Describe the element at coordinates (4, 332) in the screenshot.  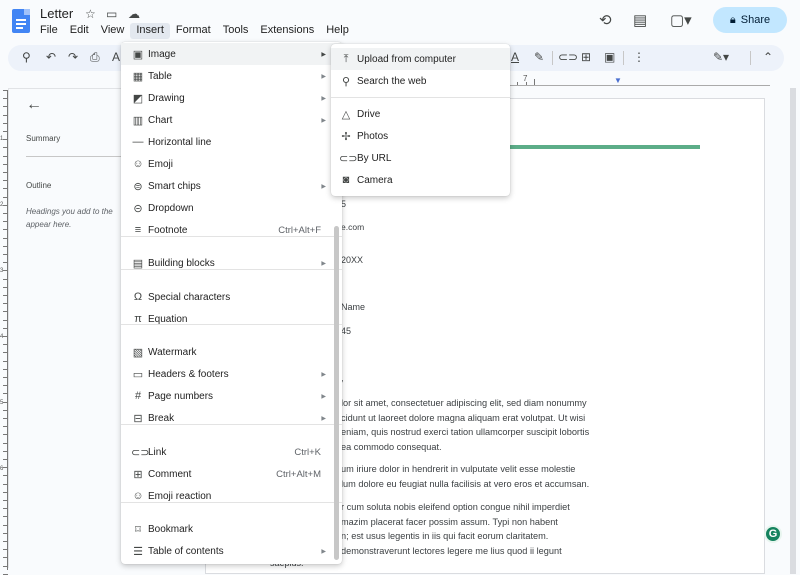
I see `vertical-ruler: 1 2 3 4 5 6` at that location.